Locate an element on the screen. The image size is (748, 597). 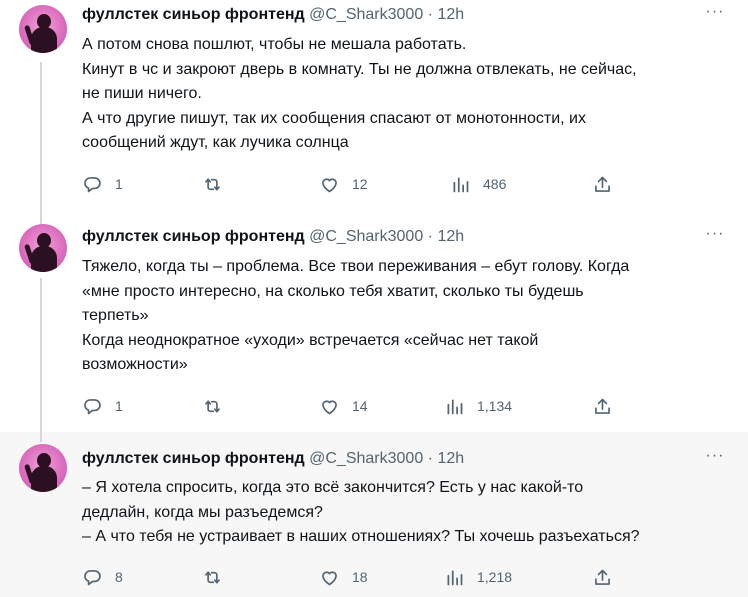
action-bar: 1 12 486 is located at coordinates (362, 184).